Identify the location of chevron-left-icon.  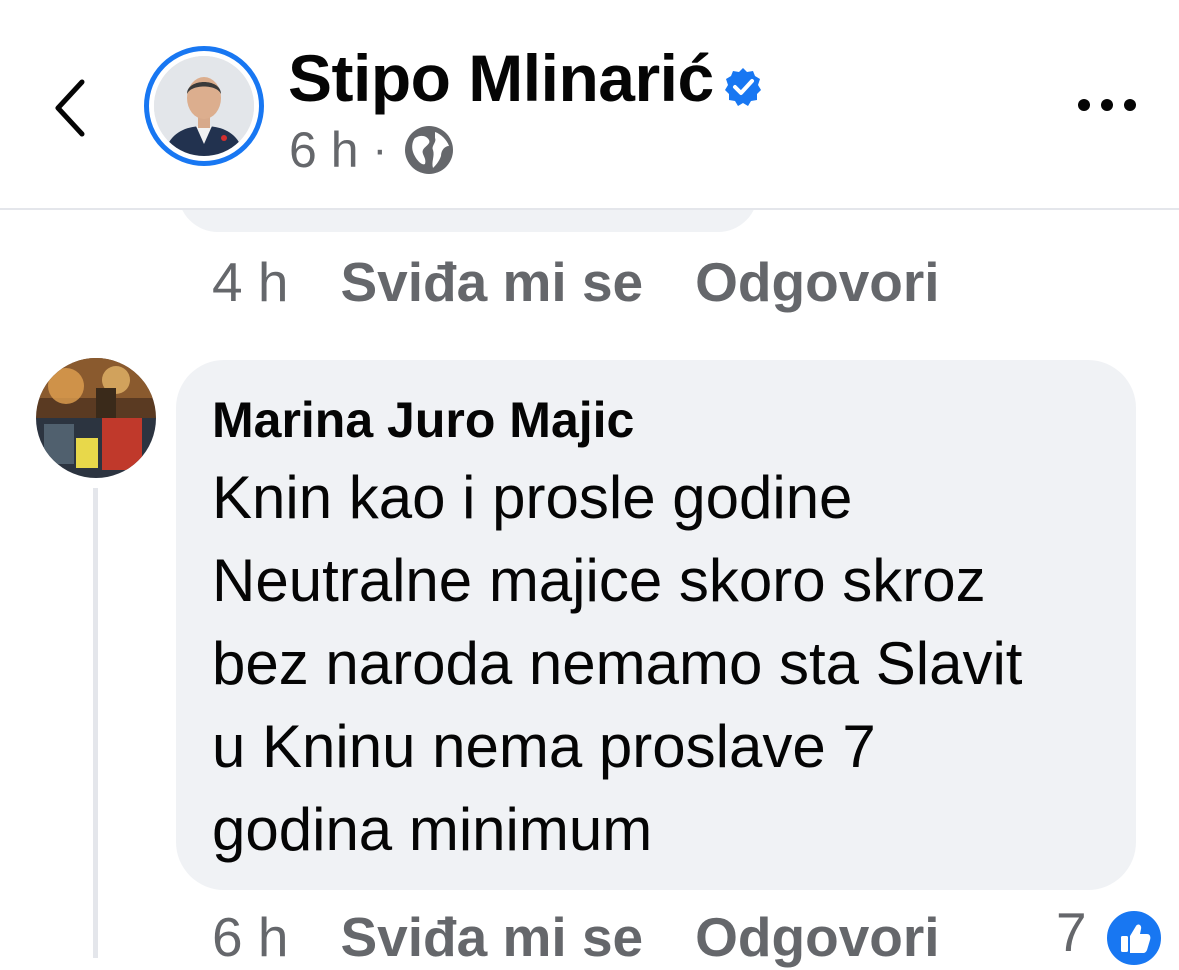
(70, 108).